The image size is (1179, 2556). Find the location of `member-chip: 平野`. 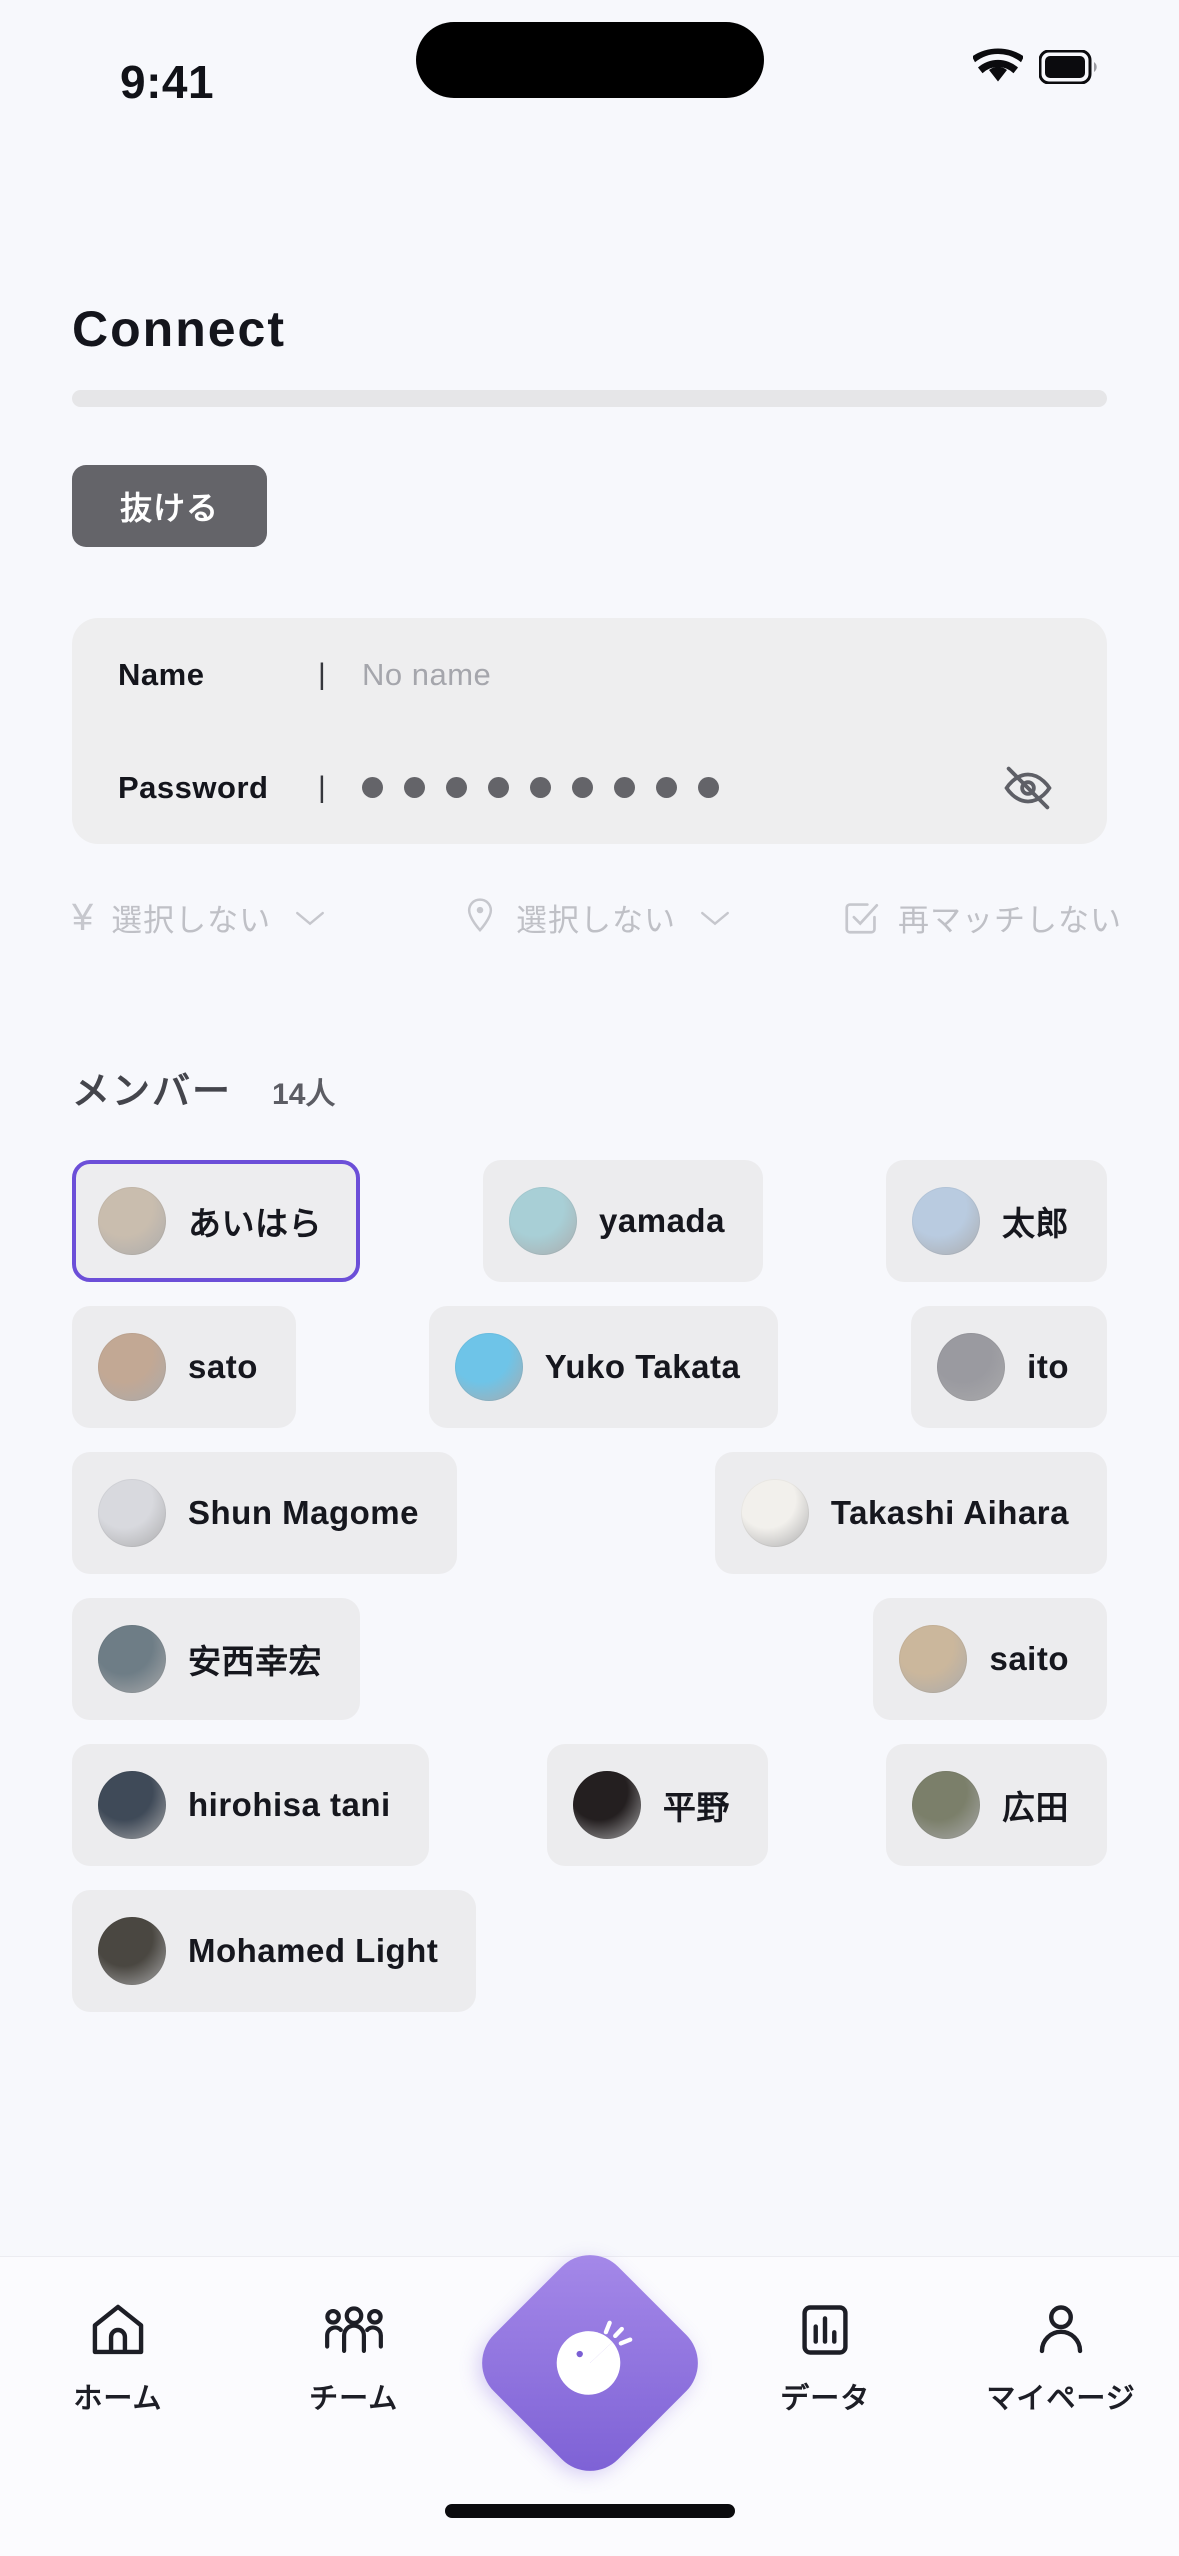

member-chip: 平野 is located at coordinates (657, 1805).